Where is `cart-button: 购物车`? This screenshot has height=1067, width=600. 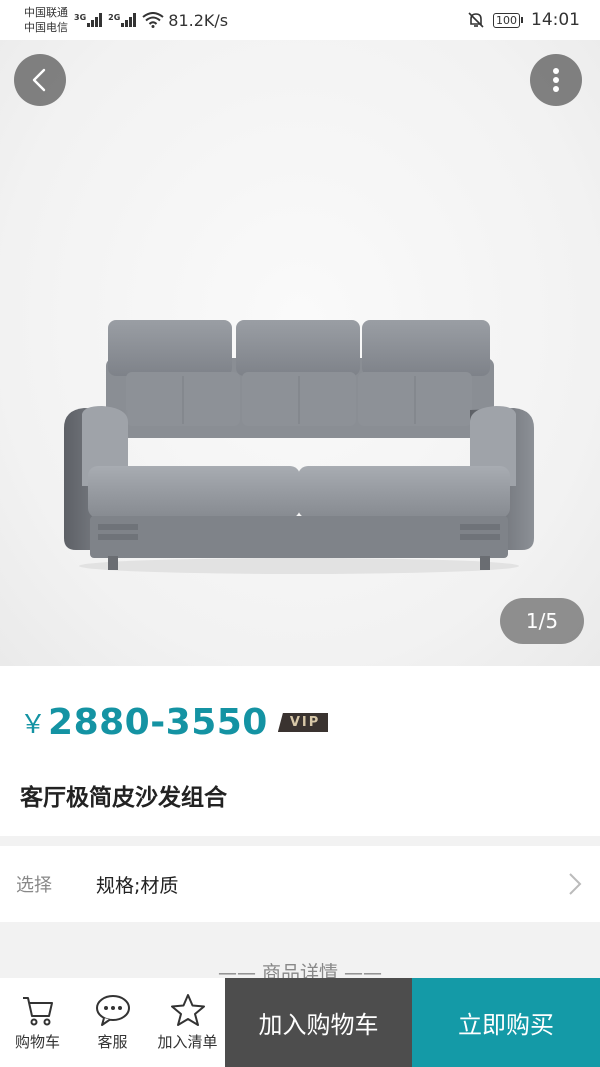 cart-button: 购物车 is located at coordinates (37, 1022).